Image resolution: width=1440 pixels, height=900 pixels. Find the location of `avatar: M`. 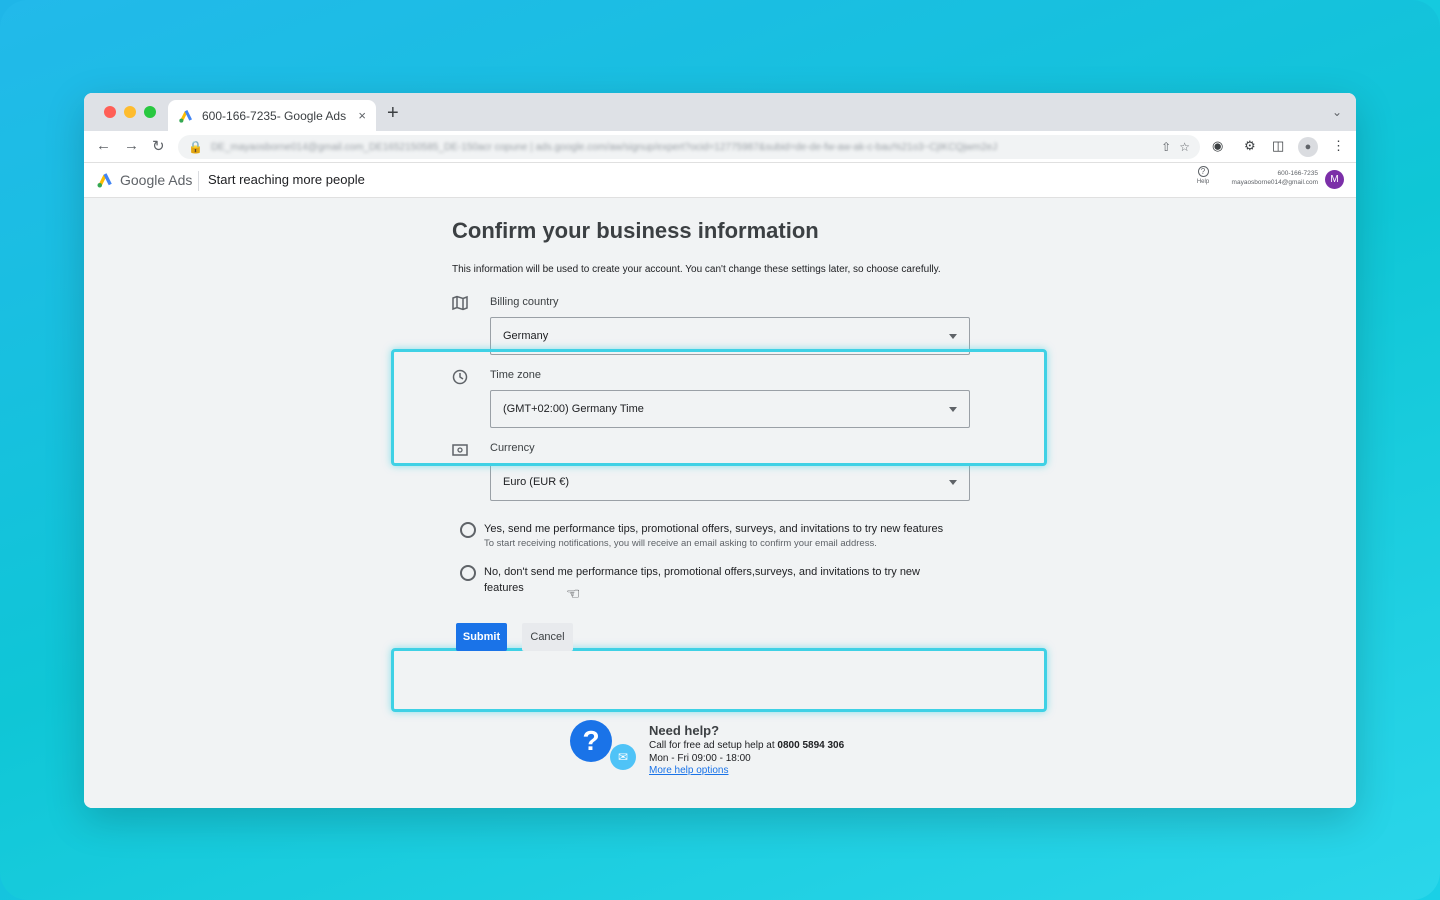

avatar: M is located at coordinates (1334, 179).